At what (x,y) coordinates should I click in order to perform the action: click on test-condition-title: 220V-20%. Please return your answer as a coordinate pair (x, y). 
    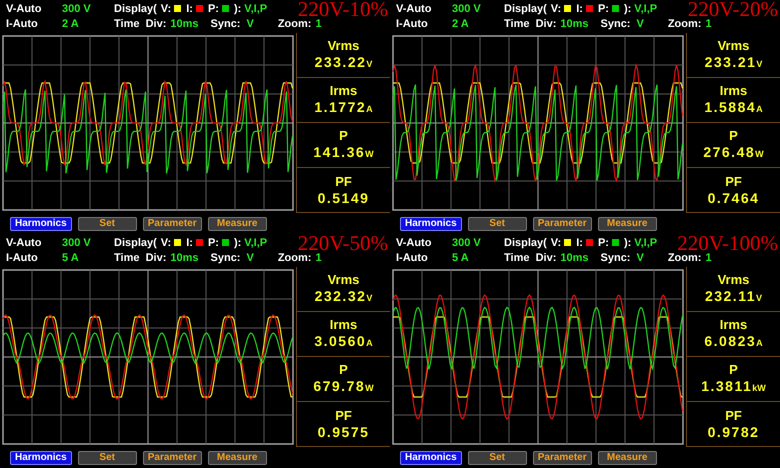
    Looking at the image, I should click on (733, 9).